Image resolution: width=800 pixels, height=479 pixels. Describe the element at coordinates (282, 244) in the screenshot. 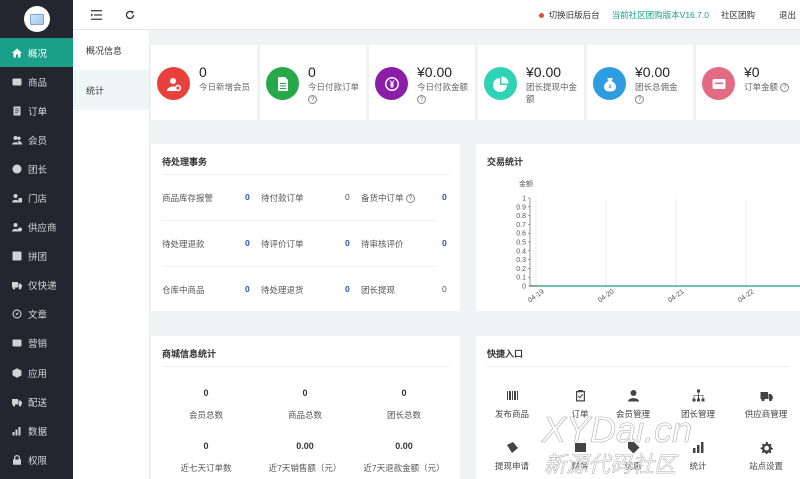

I see `pending-label: 待评价订单` at that location.